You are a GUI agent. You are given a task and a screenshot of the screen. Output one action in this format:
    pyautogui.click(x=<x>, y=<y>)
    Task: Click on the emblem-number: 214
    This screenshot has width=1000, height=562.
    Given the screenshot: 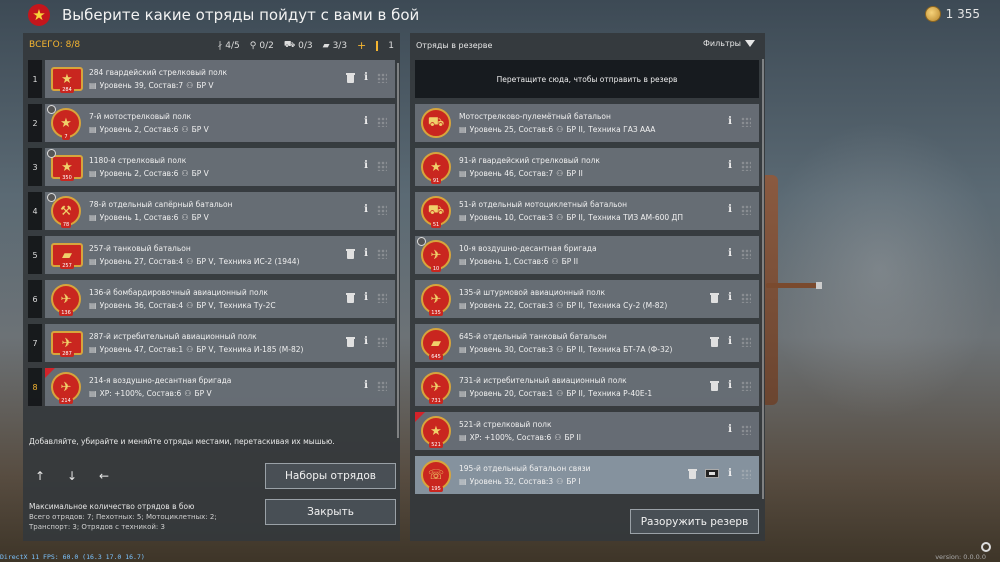 What is the action you would take?
    pyautogui.click(x=66, y=401)
    